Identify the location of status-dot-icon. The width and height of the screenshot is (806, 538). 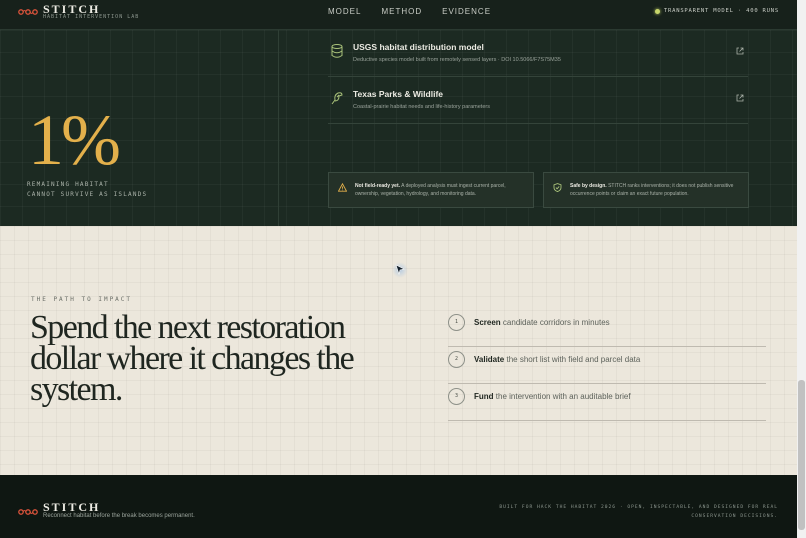
(657, 11).